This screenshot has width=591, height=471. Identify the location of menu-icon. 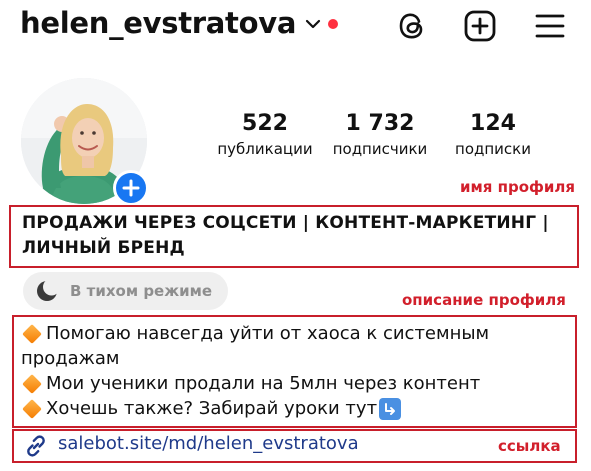
(550, 26).